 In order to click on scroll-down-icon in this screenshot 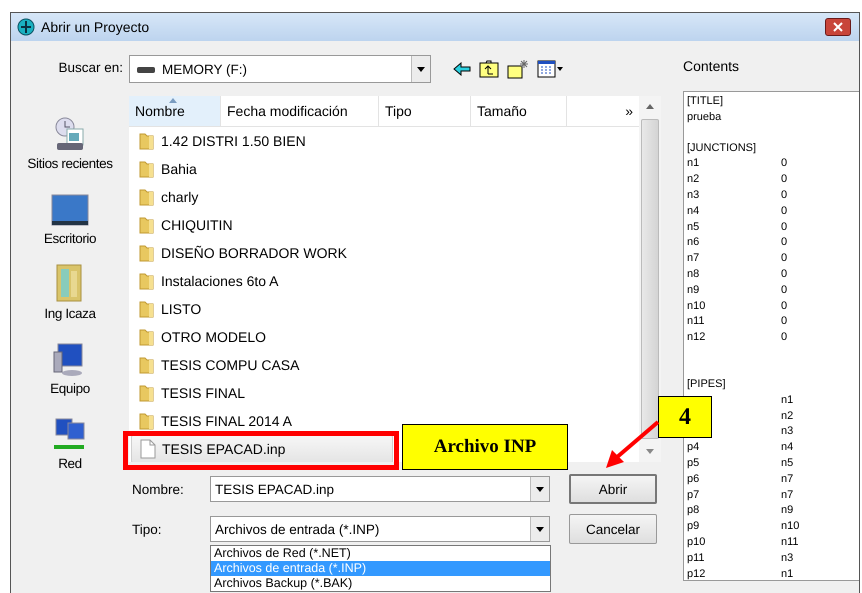, I will do `click(650, 451)`.